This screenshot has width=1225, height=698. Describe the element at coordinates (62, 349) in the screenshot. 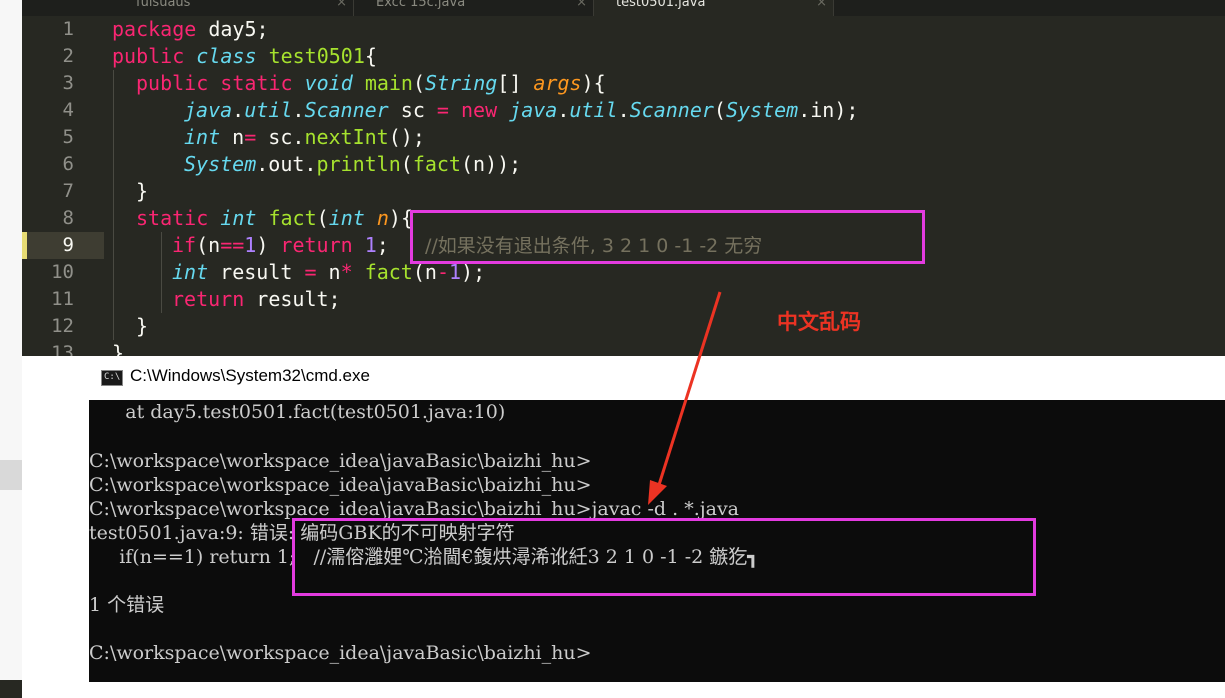

I see `line-number: 13` at that location.